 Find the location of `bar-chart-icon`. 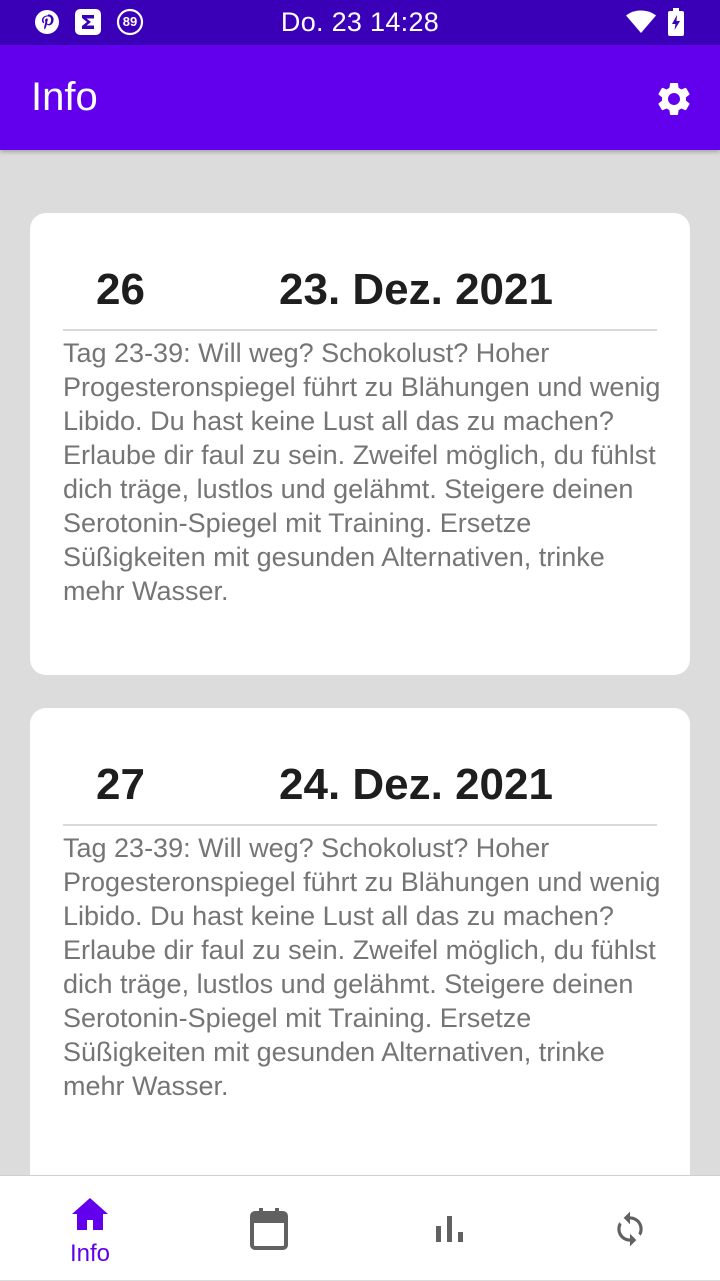

bar-chart-icon is located at coordinates (449, 1229).